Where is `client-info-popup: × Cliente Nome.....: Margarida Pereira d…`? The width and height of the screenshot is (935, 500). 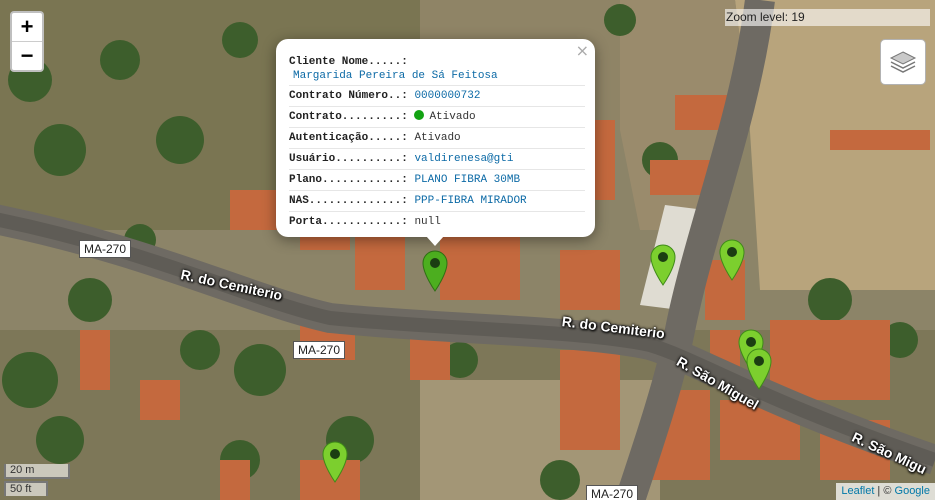
client-info-popup: × Cliente Nome.....: Margarida Pereira d… is located at coordinates (435, 138).